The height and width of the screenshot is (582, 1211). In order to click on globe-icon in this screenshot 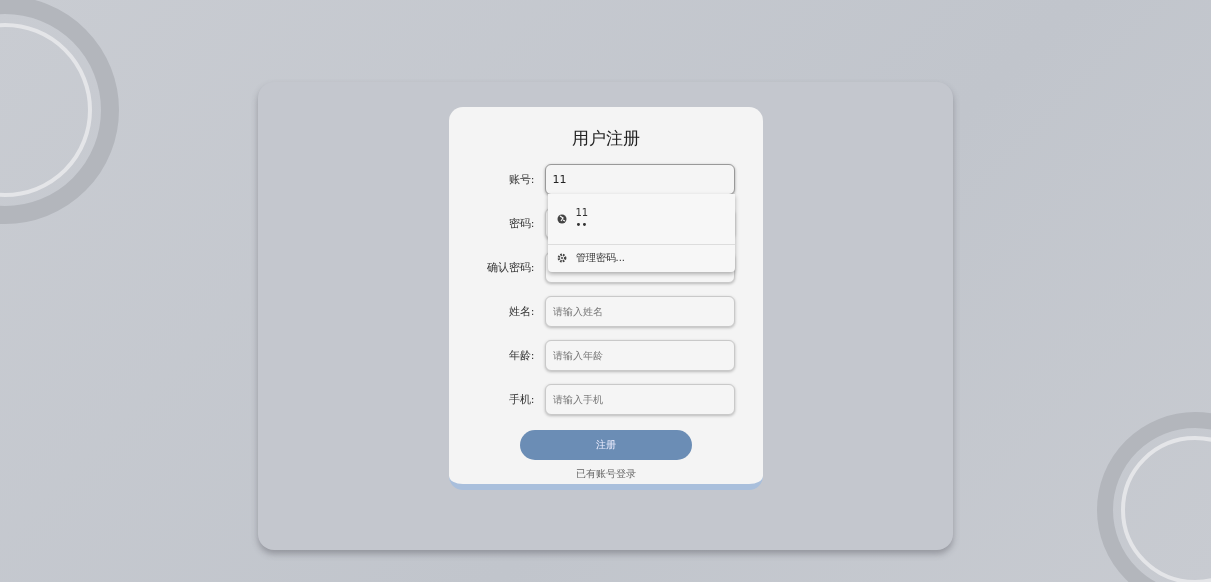, I will do `click(561, 219)`.